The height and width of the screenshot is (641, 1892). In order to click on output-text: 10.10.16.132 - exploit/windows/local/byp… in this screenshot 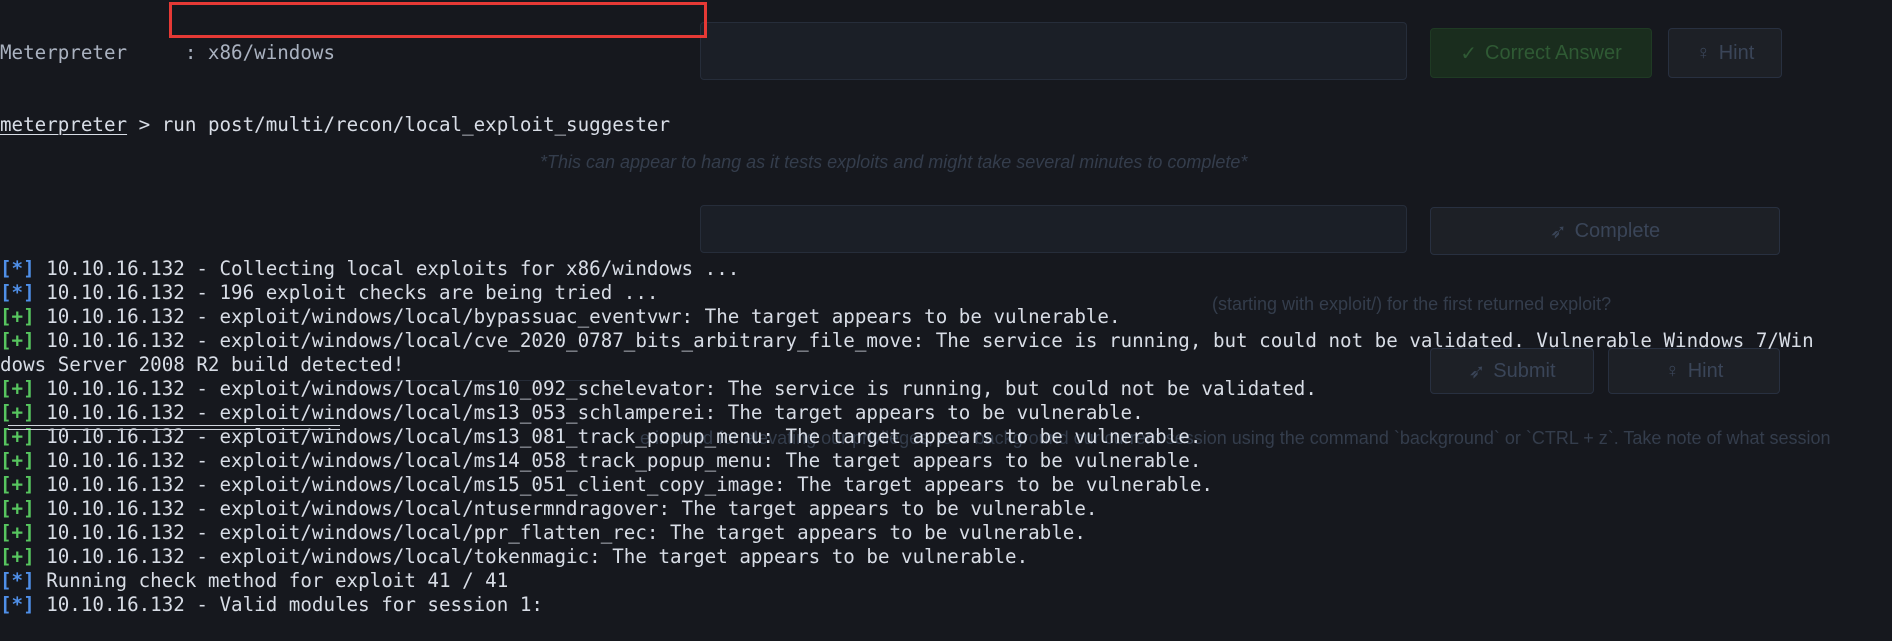, I will do `click(577, 316)`.